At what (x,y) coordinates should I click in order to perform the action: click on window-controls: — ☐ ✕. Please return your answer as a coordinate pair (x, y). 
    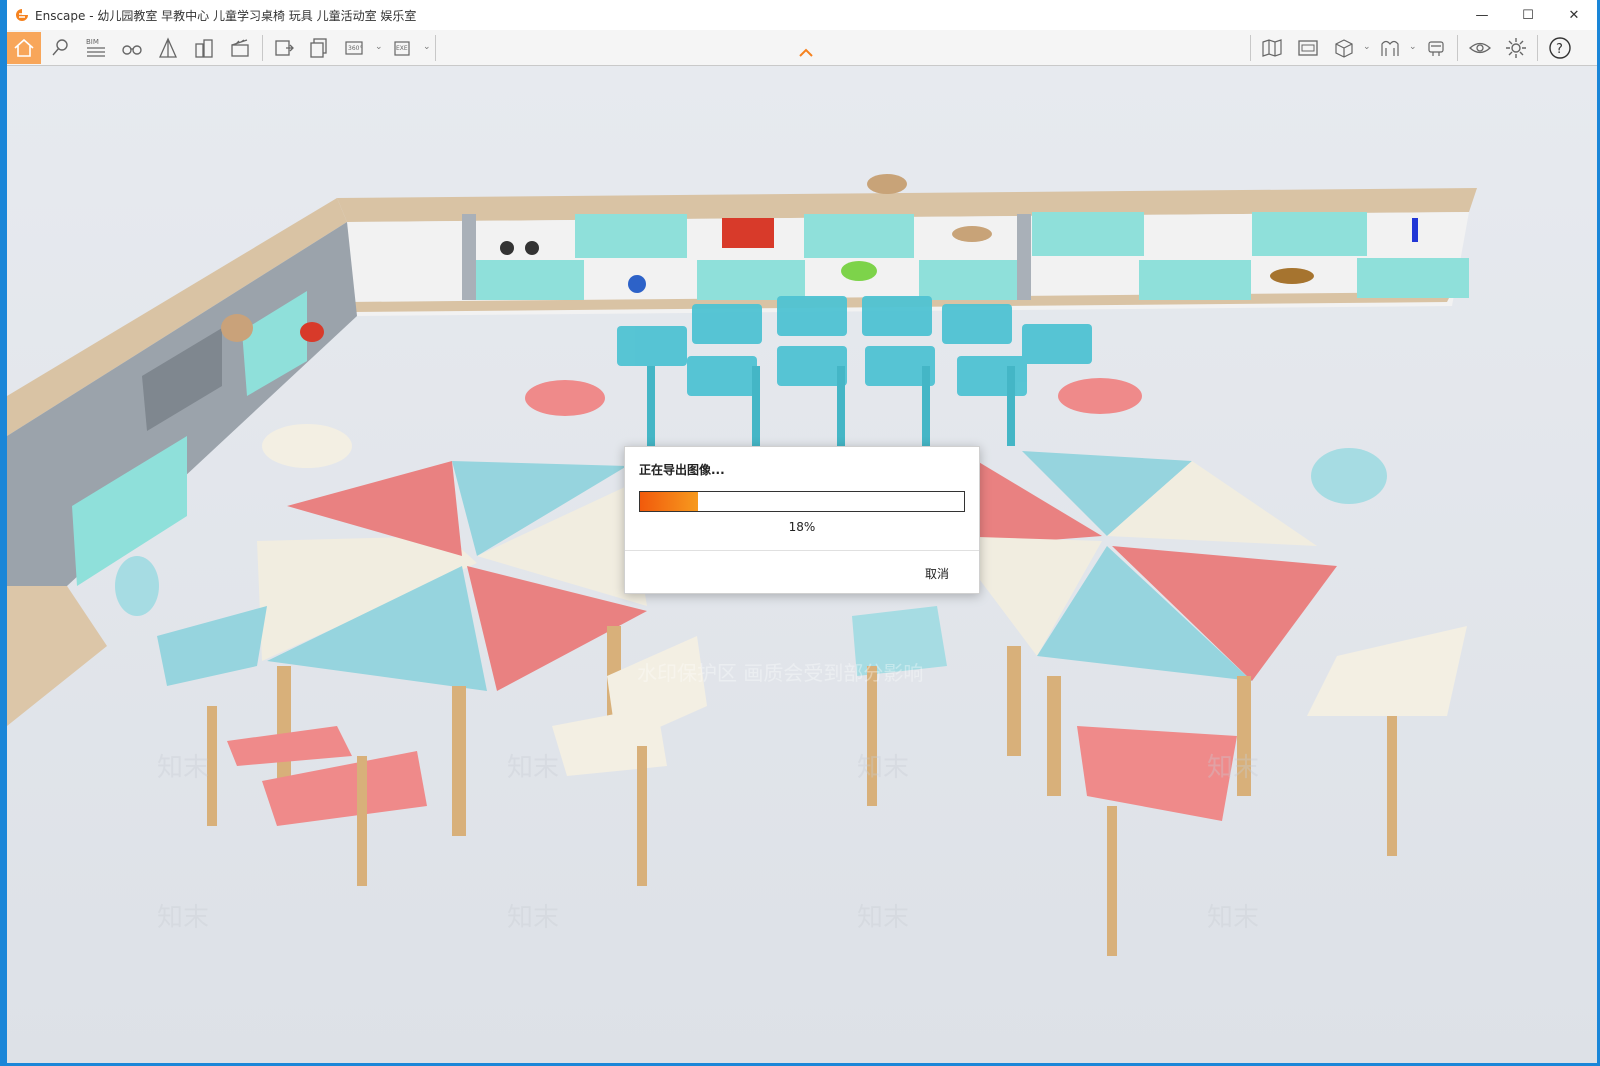
    Looking at the image, I should click on (1528, 15).